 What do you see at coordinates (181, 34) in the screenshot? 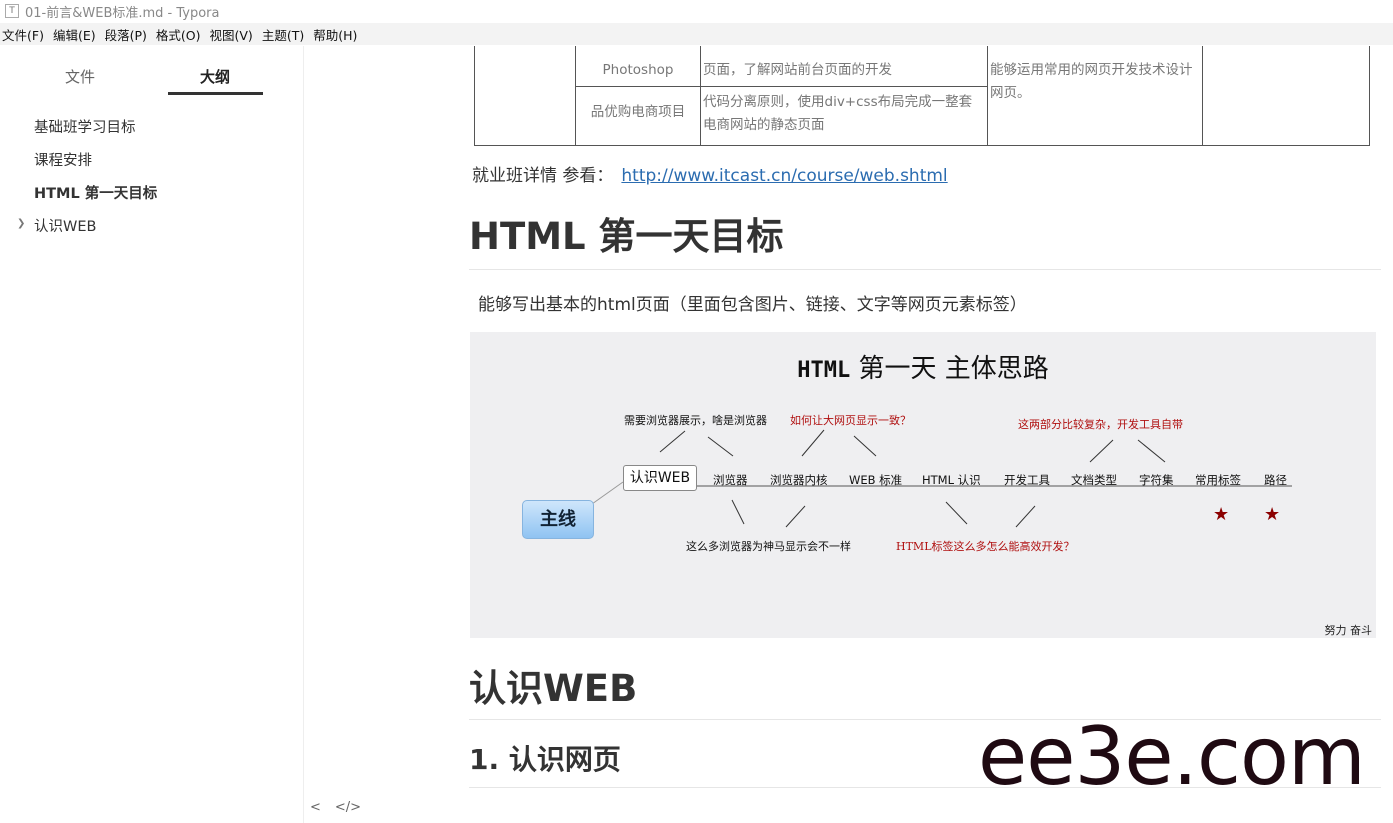
I see `menu-format: 格式(O)` at bounding box center [181, 34].